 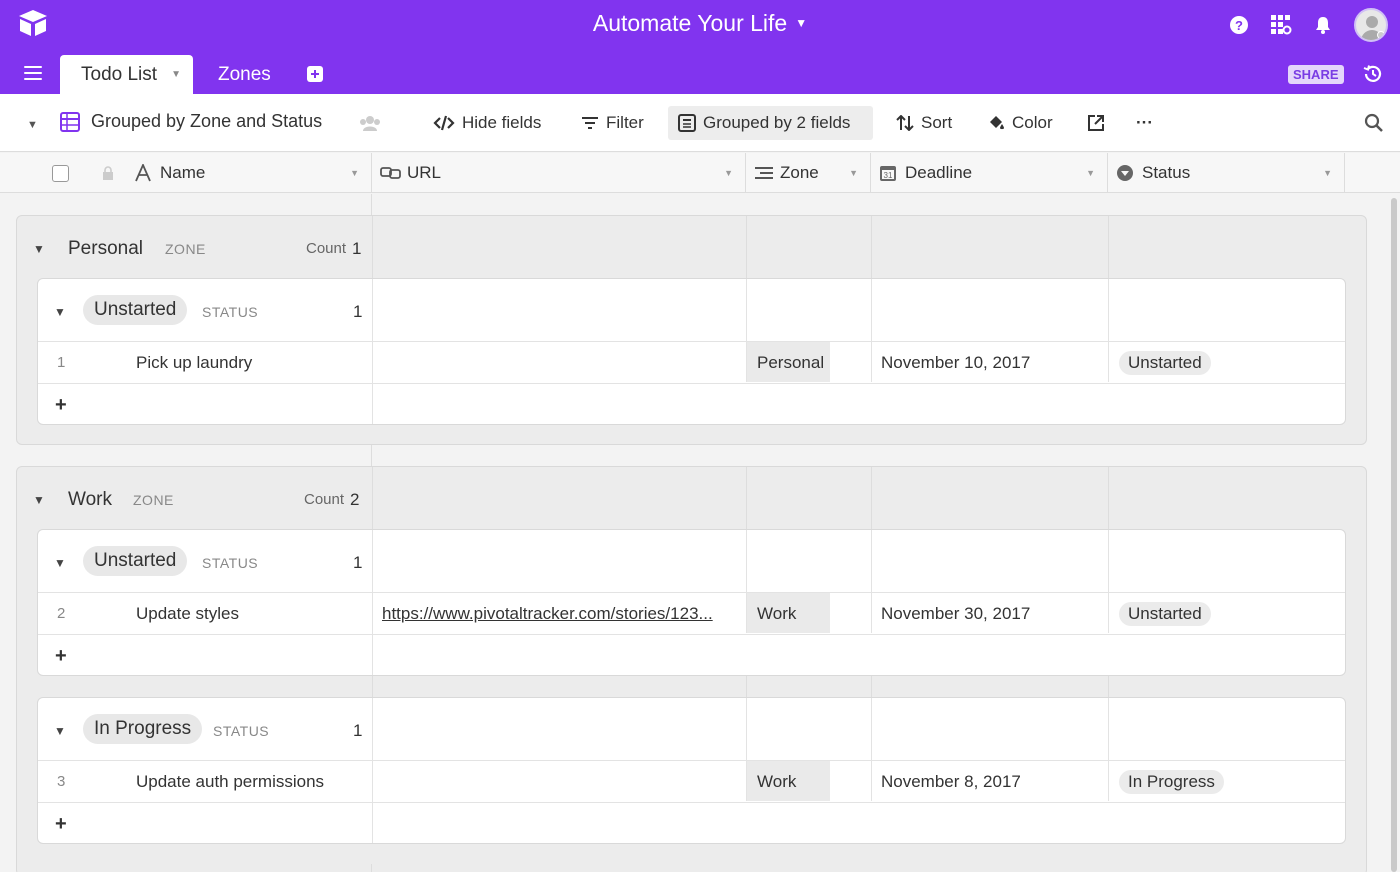 What do you see at coordinates (1371, 25) in the screenshot?
I see `user-avatar` at bounding box center [1371, 25].